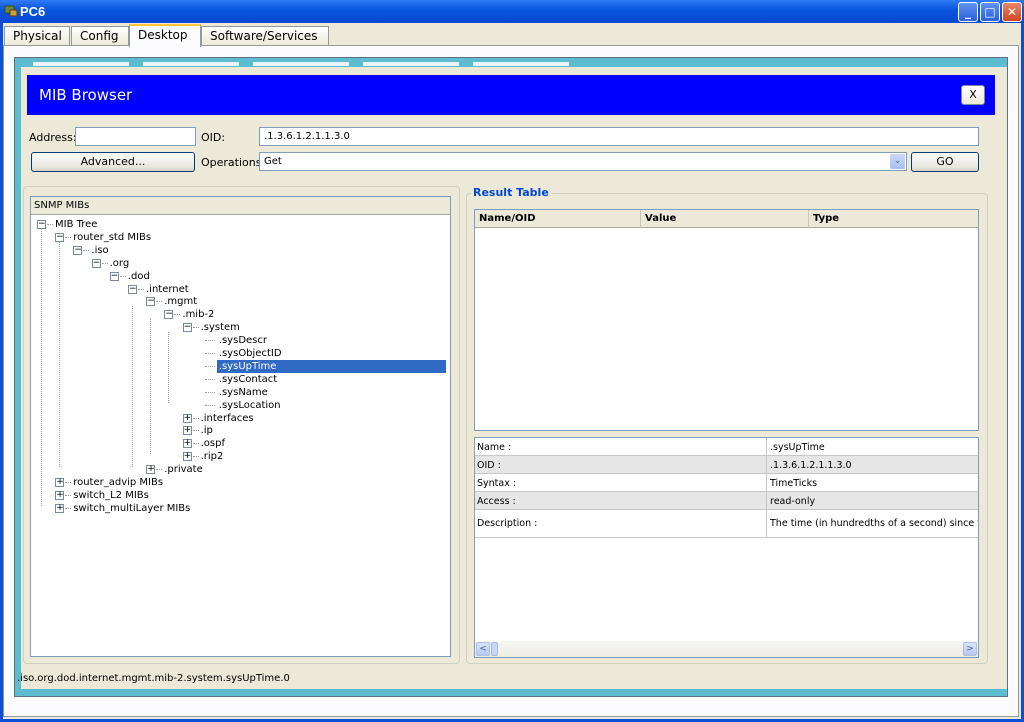 This screenshot has height=722, width=1024. I want to click on detail-row-name: Name : .sysUpTime, so click(726, 447).